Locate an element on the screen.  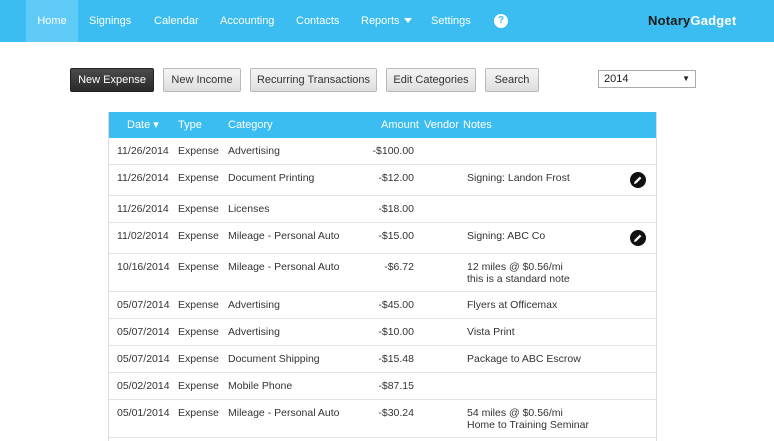
cell-amount: -$15.00 is located at coordinates (396, 236).